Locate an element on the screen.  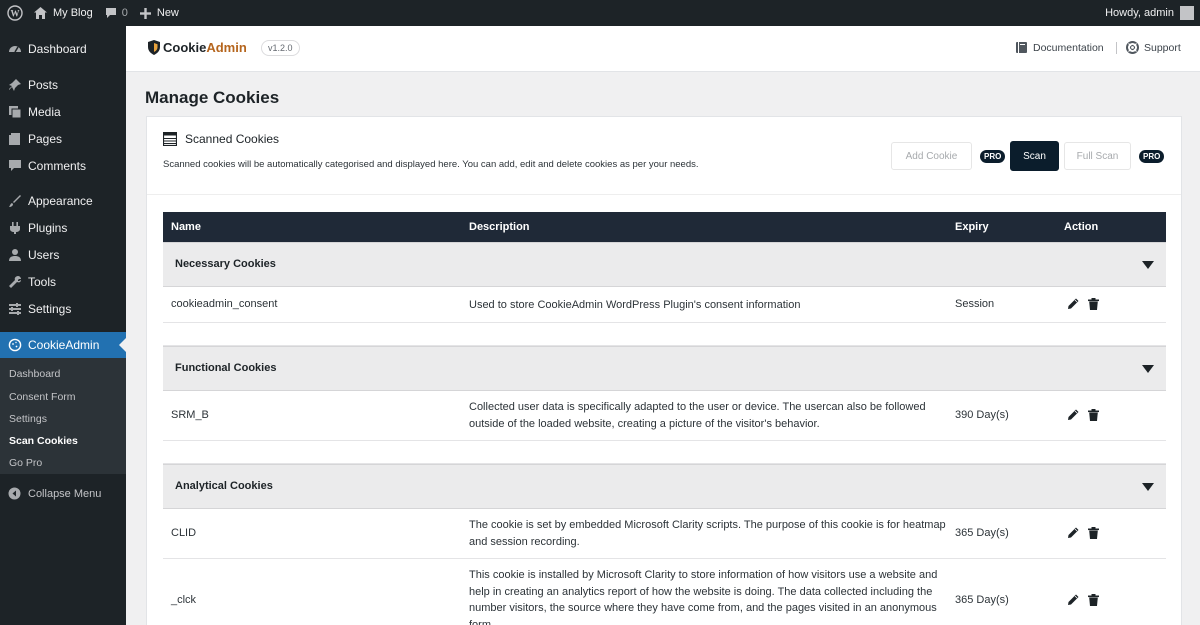
new-content-link: New is located at coordinates (159, 13).